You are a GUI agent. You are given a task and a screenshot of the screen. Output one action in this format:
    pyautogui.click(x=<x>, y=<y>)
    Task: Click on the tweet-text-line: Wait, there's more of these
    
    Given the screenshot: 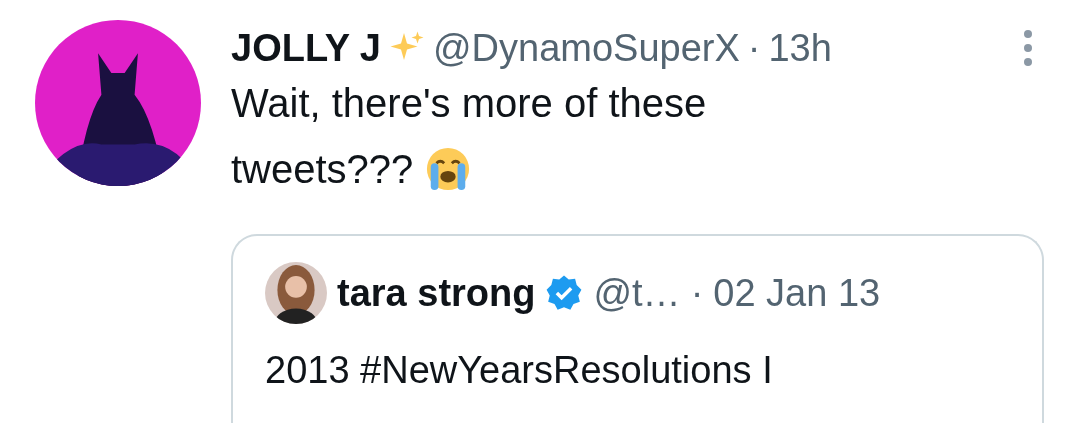 What is the action you would take?
    pyautogui.click(x=469, y=103)
    